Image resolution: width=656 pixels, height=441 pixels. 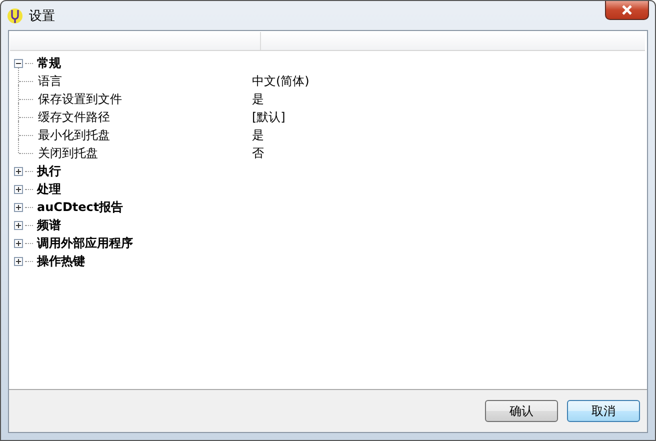 What do you see at coordinates (49, 225) in the screenshot?
I see `group-label: 频谱` at bounding box center [49, 225].